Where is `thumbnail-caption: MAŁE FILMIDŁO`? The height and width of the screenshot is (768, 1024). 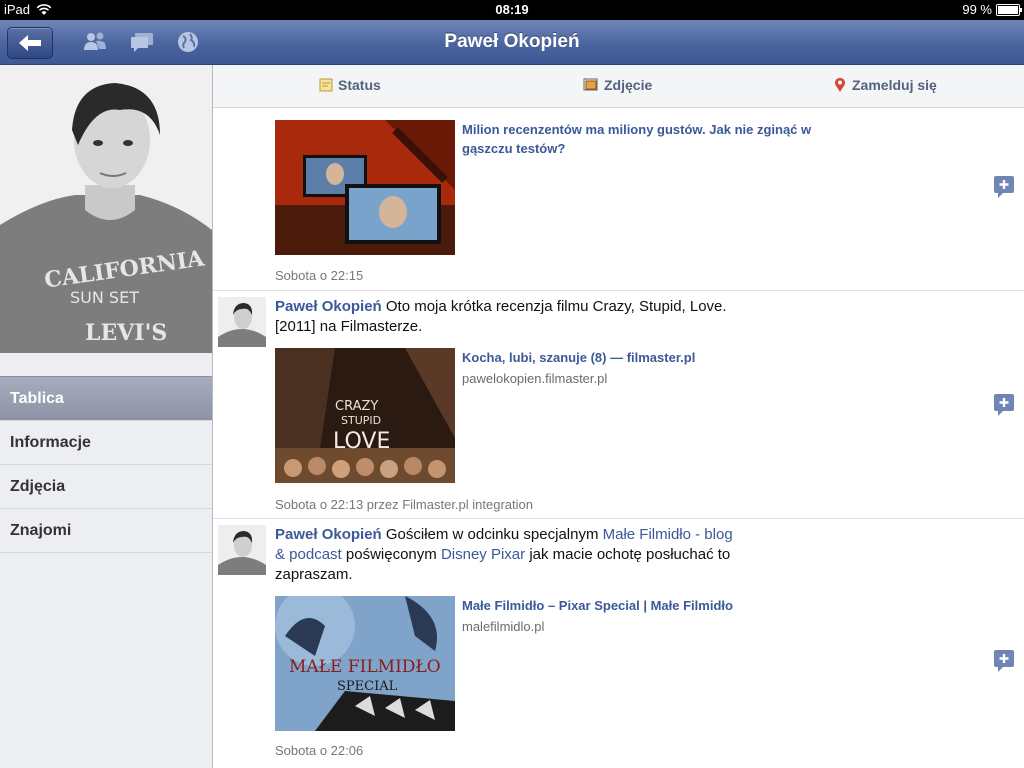 thumbnail-caption: MAŁE FILMIDŁO is located at coordinates (365, 667).